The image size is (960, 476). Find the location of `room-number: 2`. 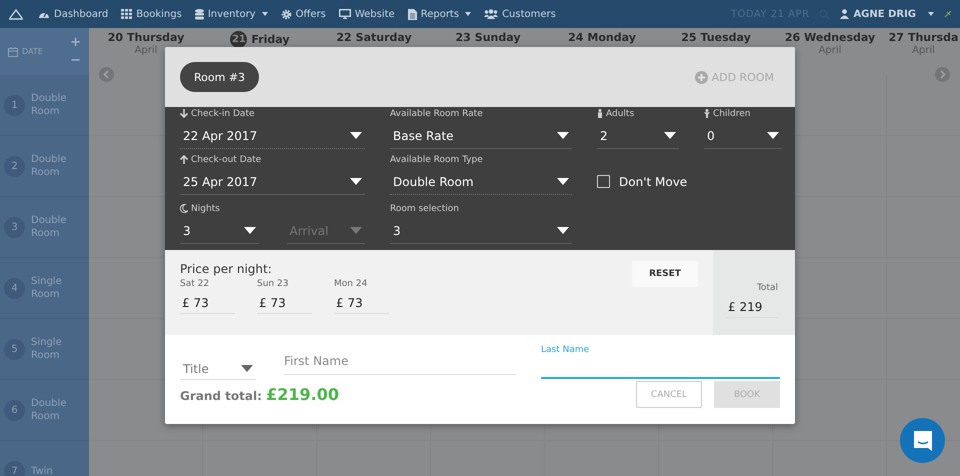

room-number: 2 is located at coordinates (14, 166).